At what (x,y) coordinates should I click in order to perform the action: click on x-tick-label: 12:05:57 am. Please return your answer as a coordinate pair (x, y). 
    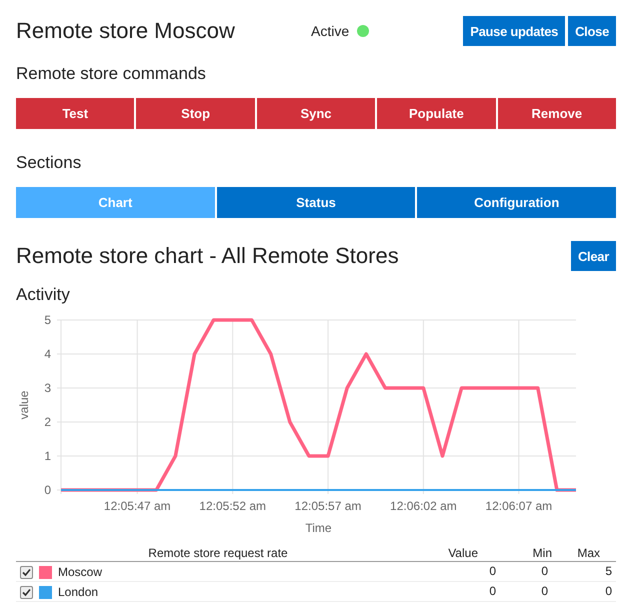
    Looking at the image, I should click on (328, 506).